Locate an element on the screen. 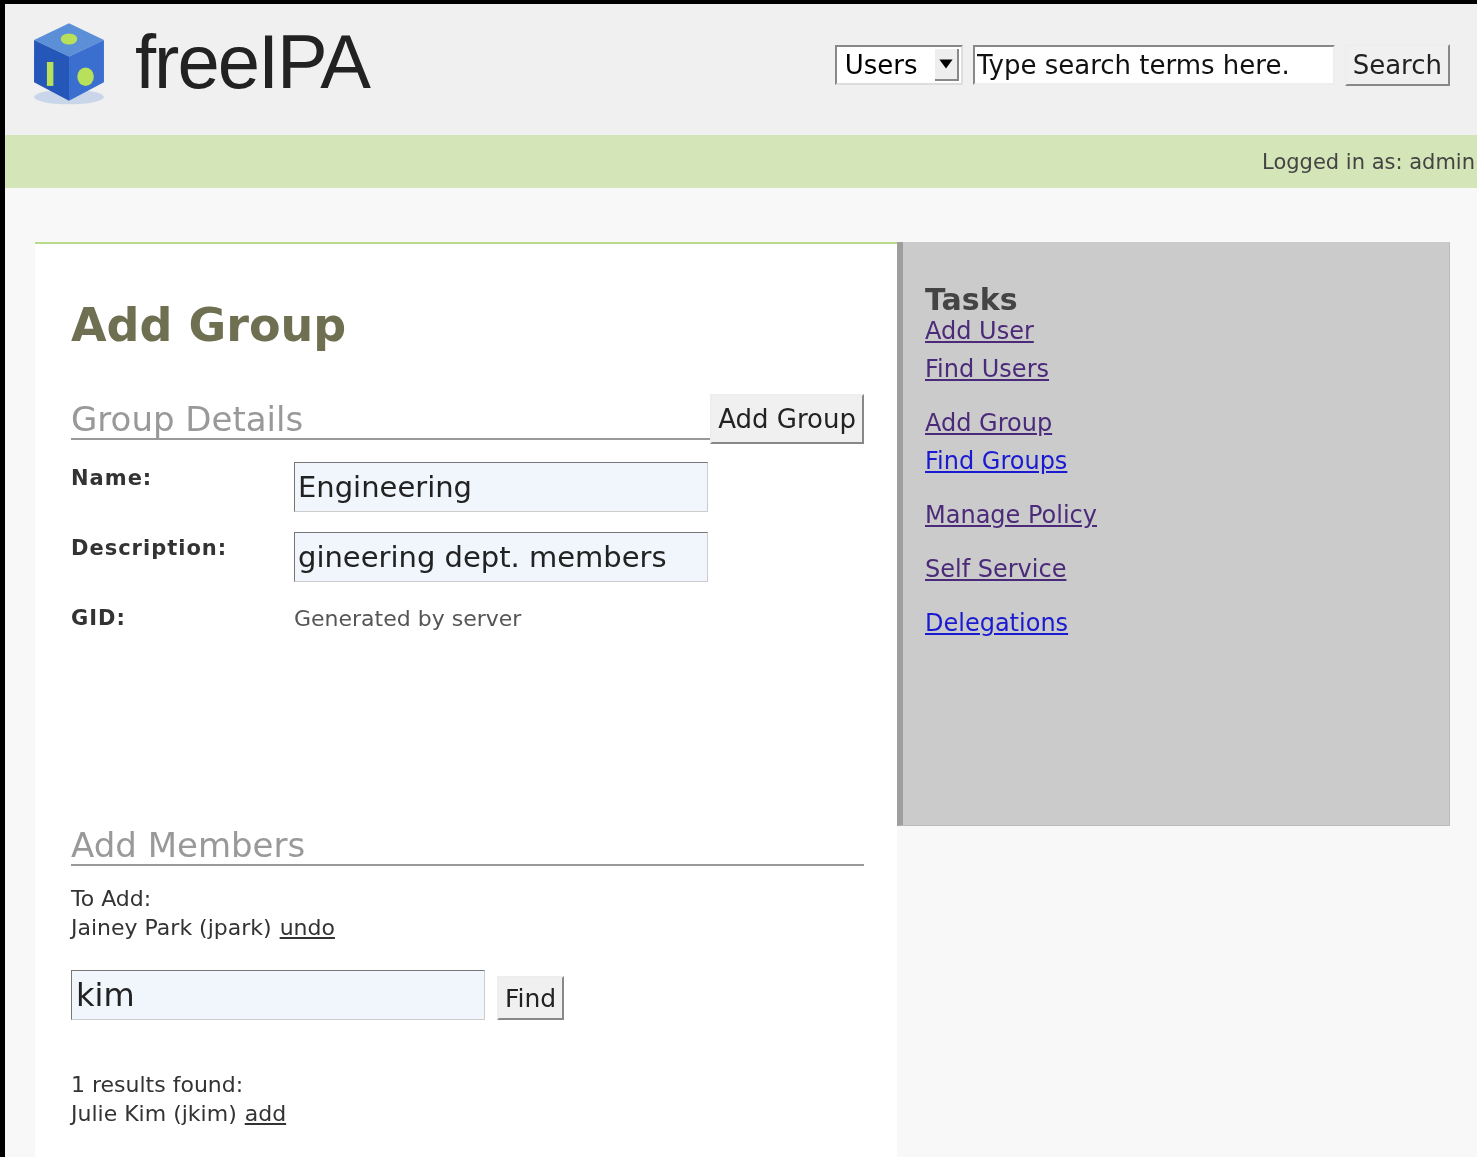 This screenshot has width=1477, height=1157. find-button: Find is located at coordinates (531, 998).